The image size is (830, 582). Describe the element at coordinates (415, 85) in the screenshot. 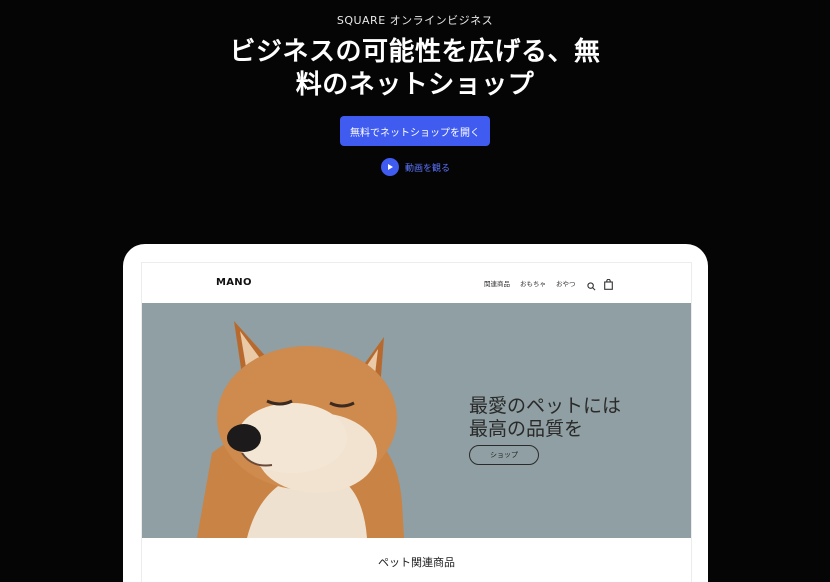

I see `headline-line-2: 料のネットショップ` at that location.